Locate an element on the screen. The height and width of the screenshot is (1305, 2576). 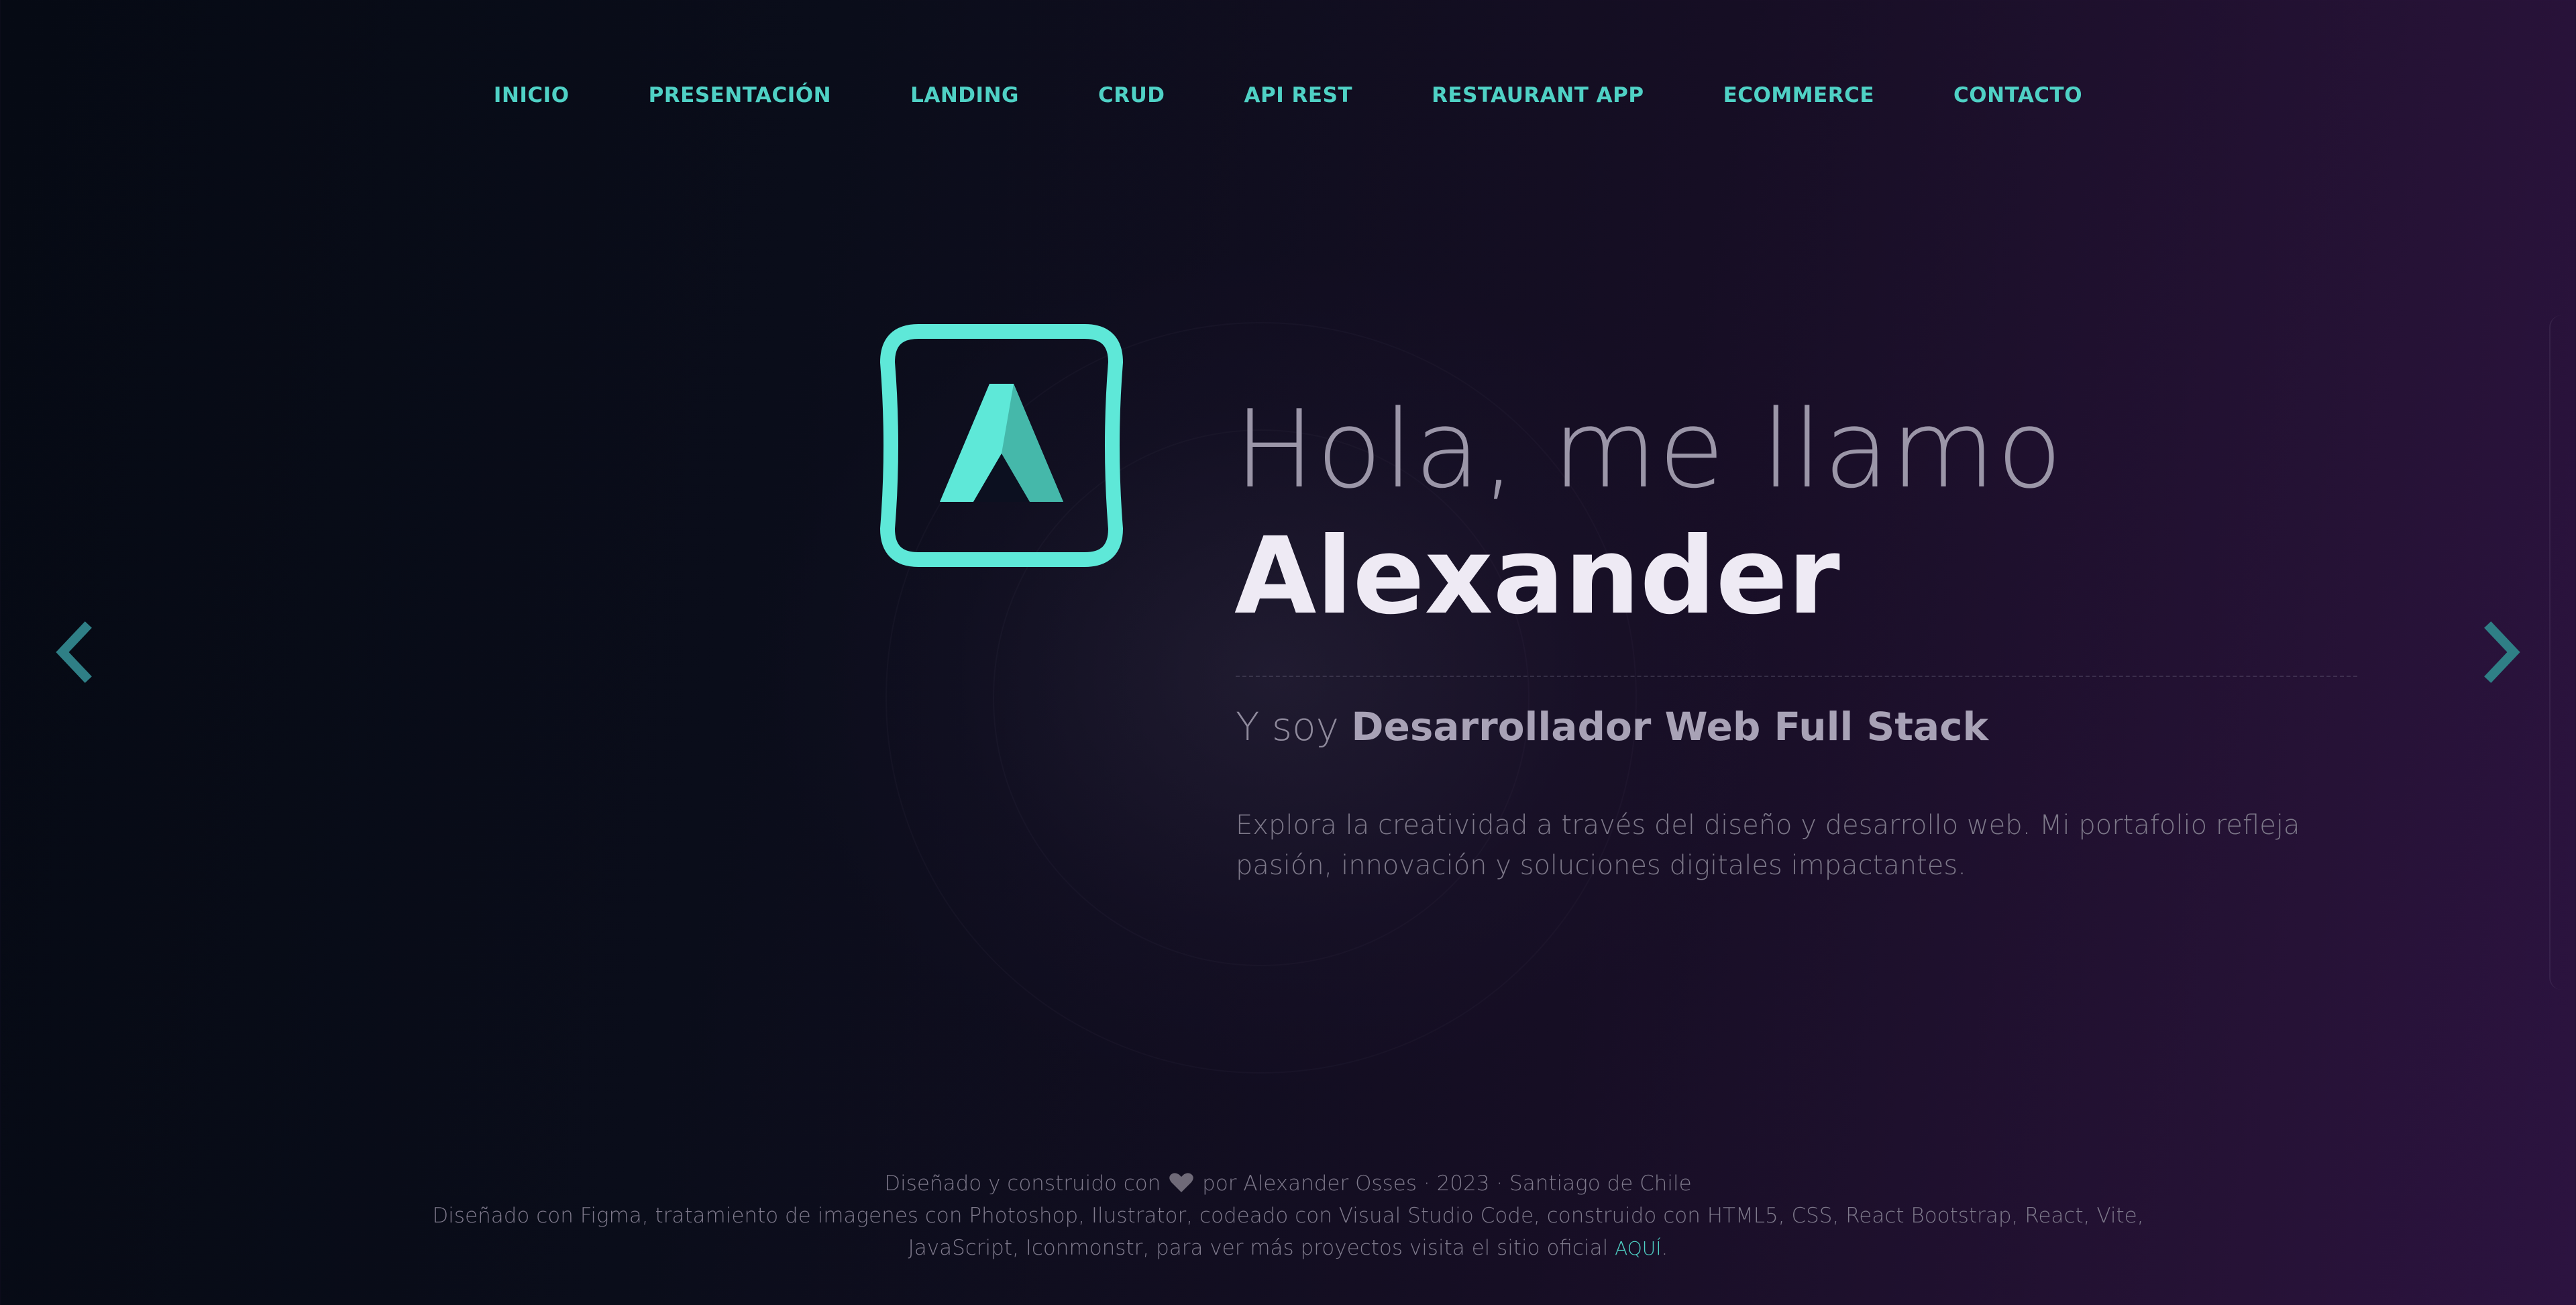
hero-greeting: Hola, me llamo is located at coordinates (1649, 449).